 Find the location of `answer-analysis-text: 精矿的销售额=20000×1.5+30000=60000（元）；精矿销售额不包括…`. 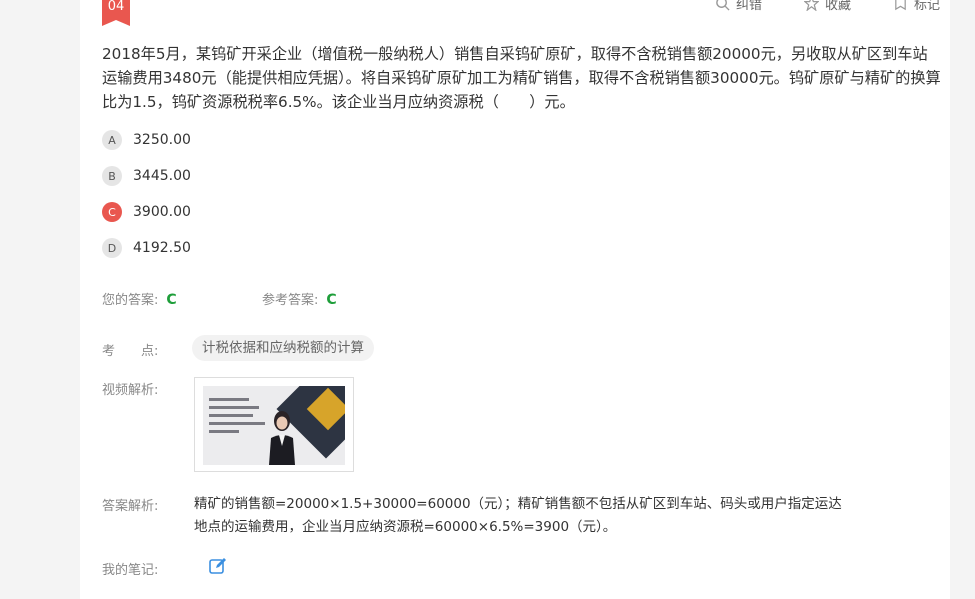

answer-analysis-text: 精矿的销售额=20000×1.5+30000=60000（元）；精矿销售额不包括… is located at coordinates (534, 516).